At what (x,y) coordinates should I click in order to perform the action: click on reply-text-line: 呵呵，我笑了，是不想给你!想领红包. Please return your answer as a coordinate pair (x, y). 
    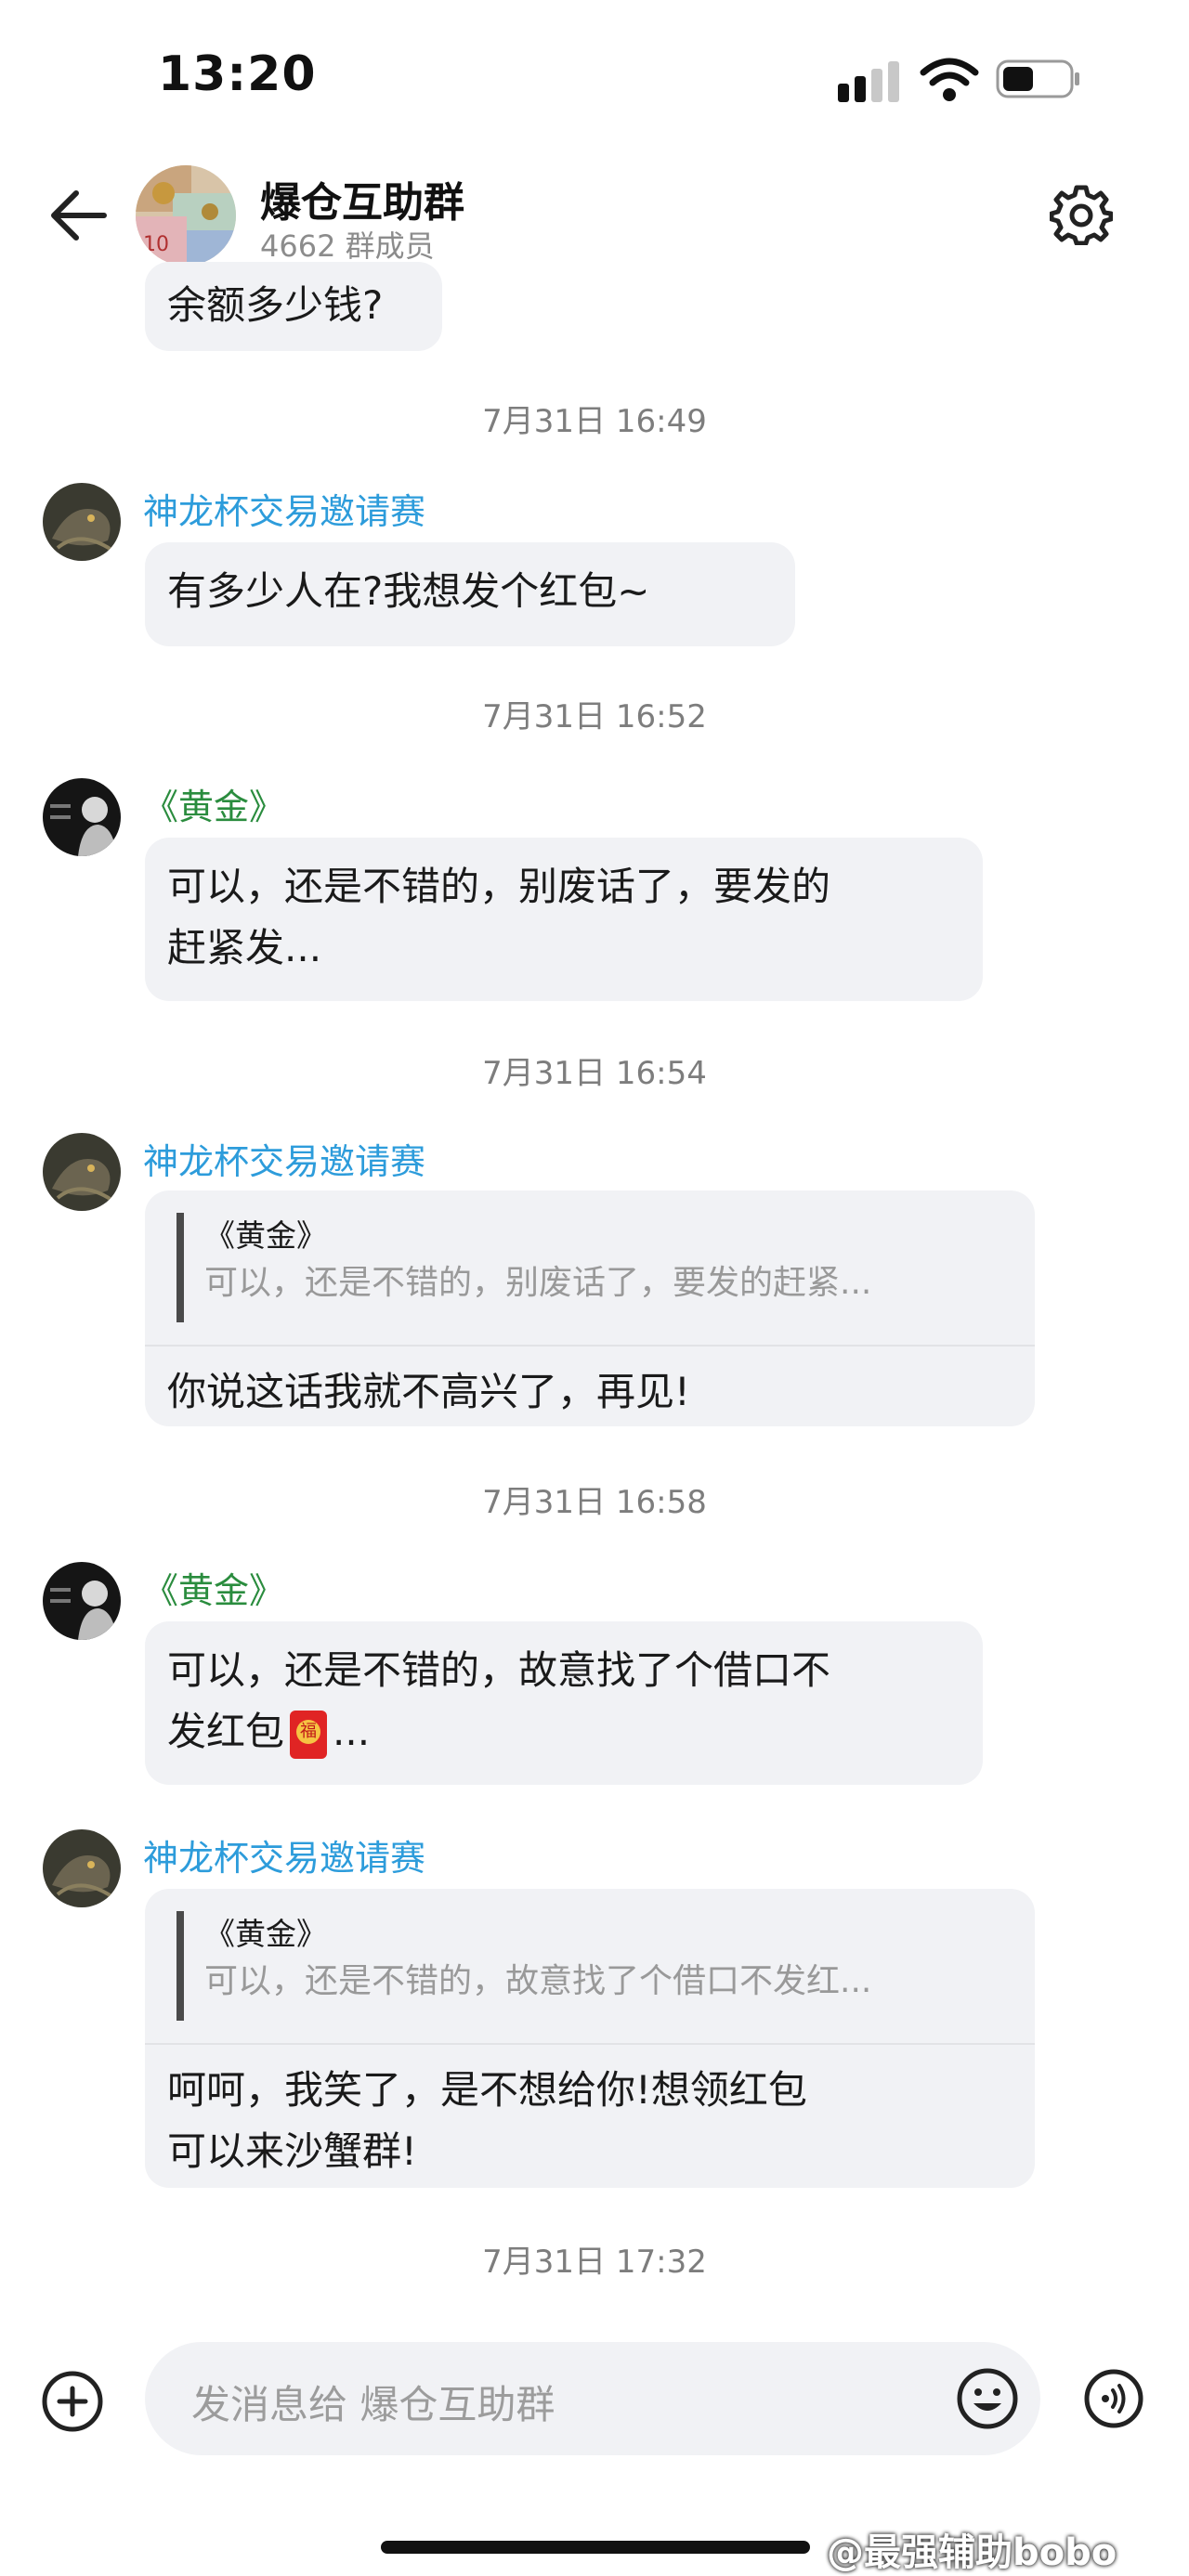
    Looking at the image, I should click on (487, 2090).